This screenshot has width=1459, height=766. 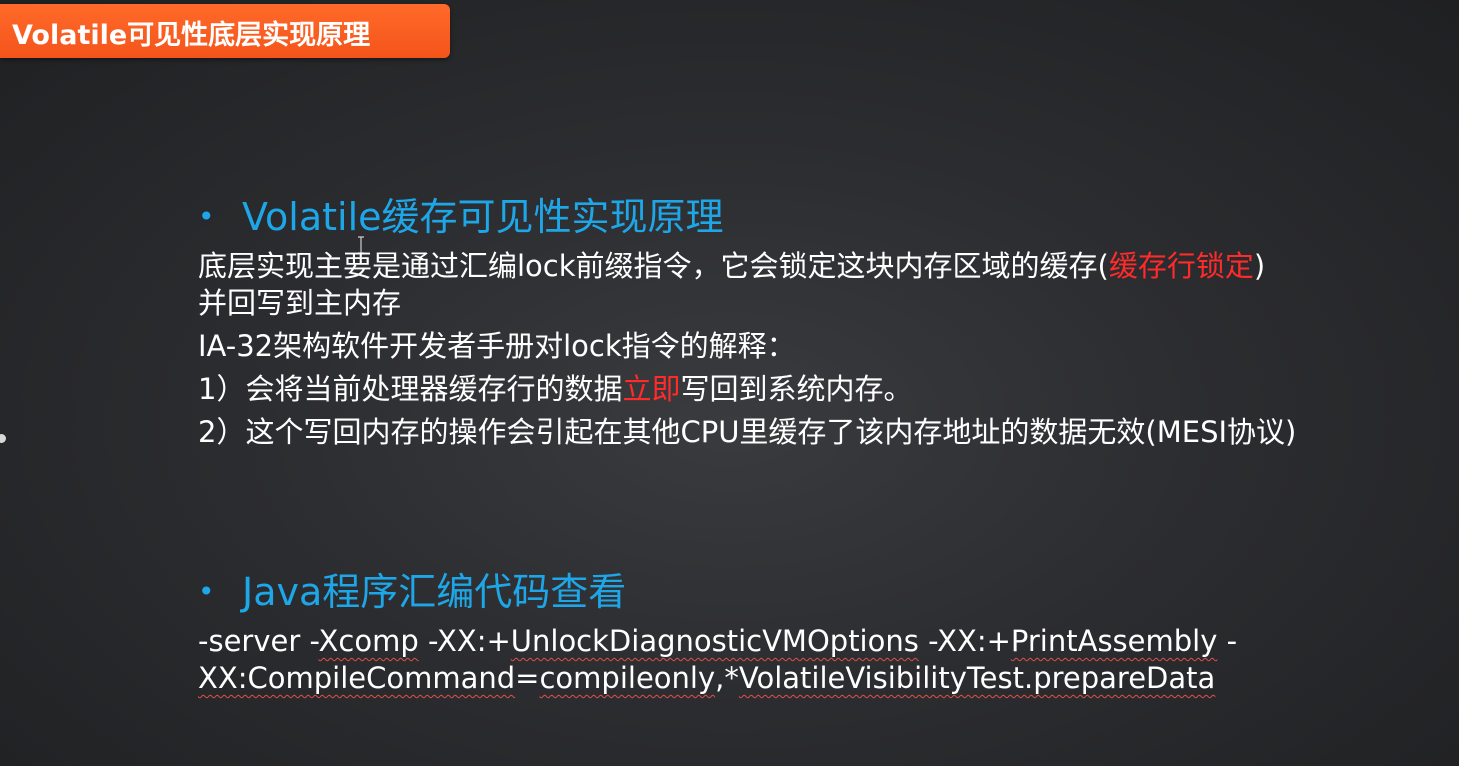 What do you see at coordinates (732, 266) in the screenshot?
I see `paragraph-line: 底层实现主要是通过汇编lock前缀指令，它会锁定这块内存区域的缓存(缓存行锁定)` at bounding box center [732, 266].